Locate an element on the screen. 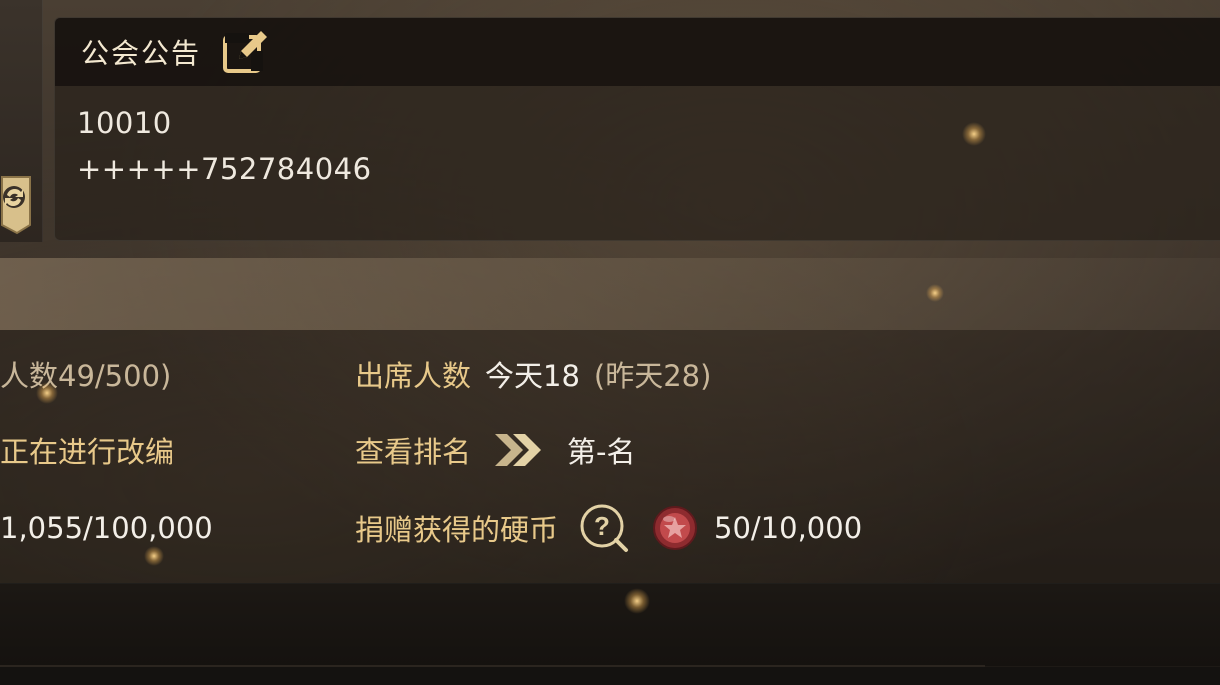 This screenshot has height=685, width=1220. ranking-row: 查看排名 第-名 is located at coordinates (495, 450).